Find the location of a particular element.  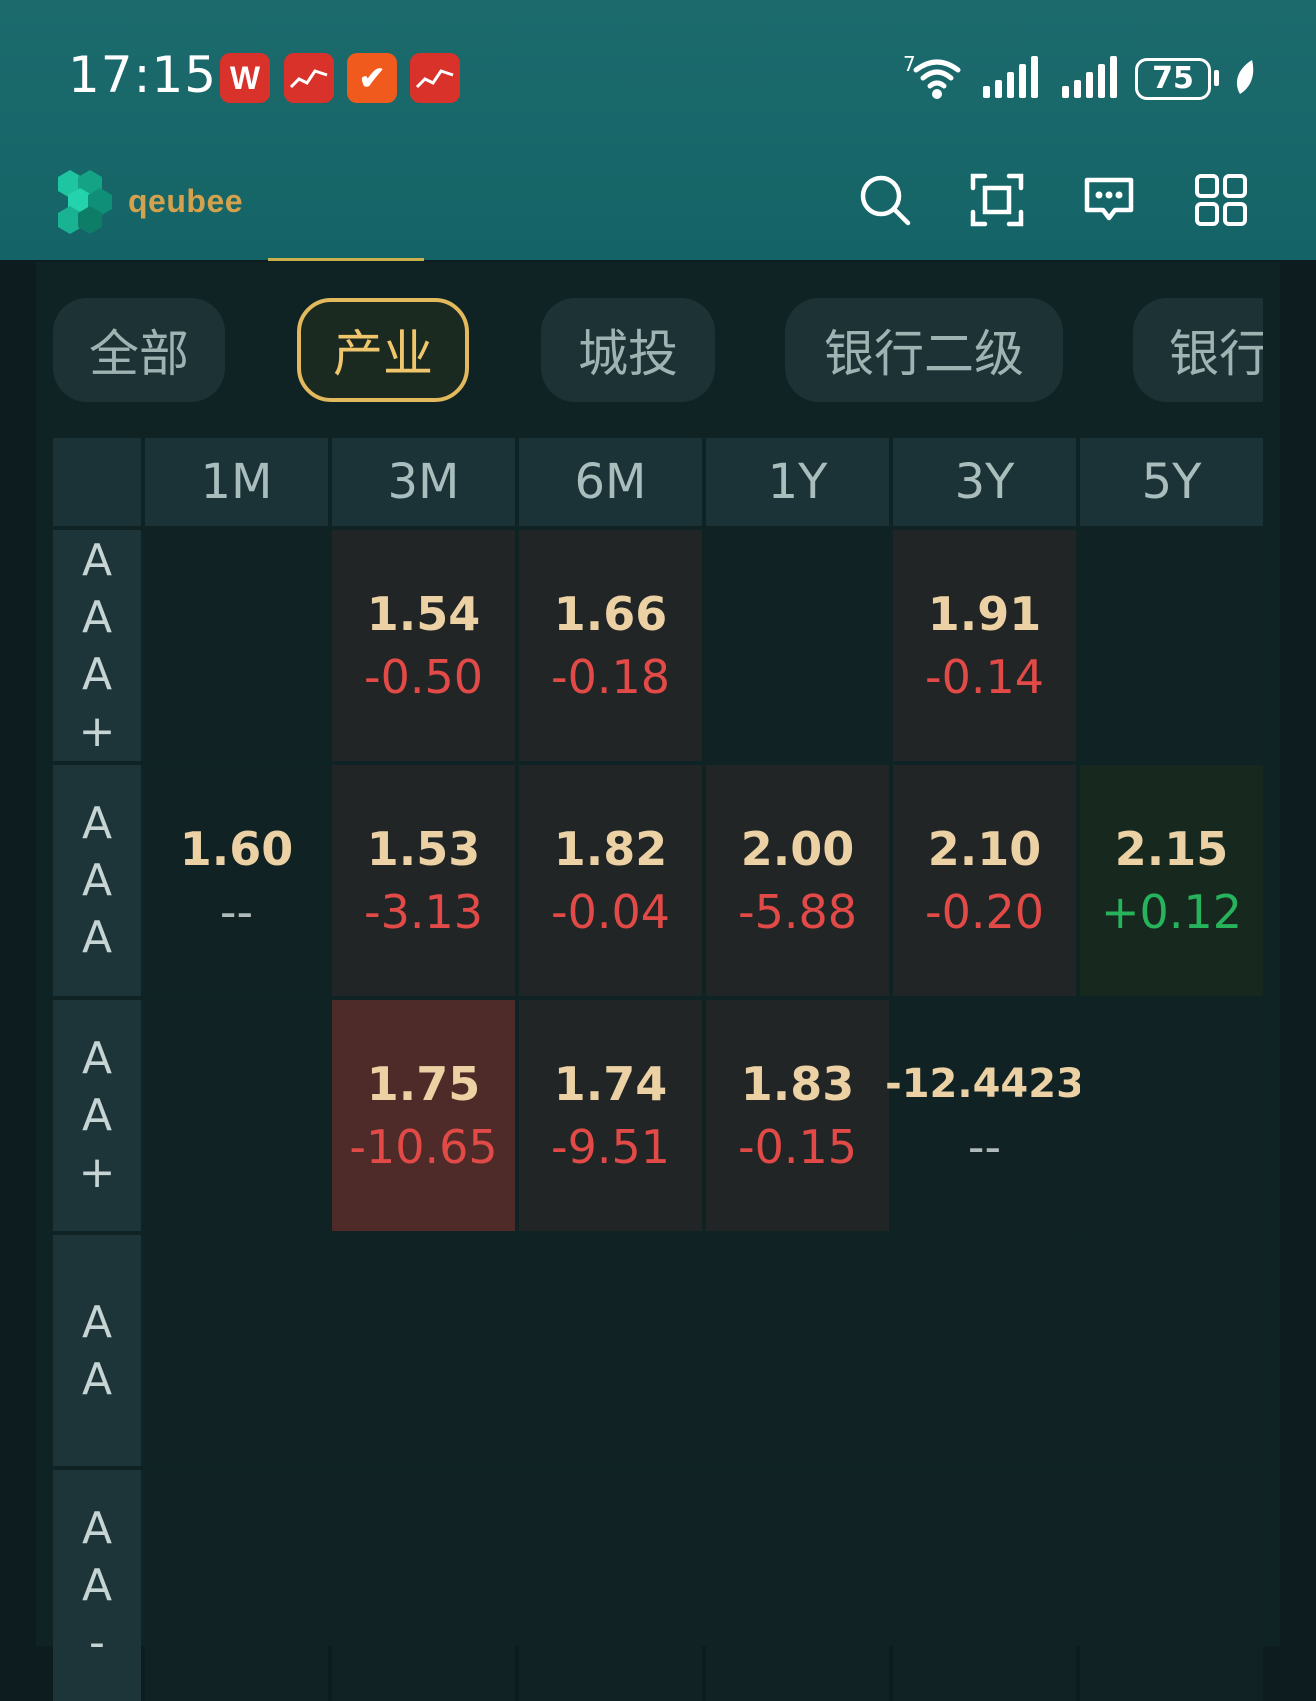

table-cell: 2.15 +0.12 is located at coordinates (1171, 880).